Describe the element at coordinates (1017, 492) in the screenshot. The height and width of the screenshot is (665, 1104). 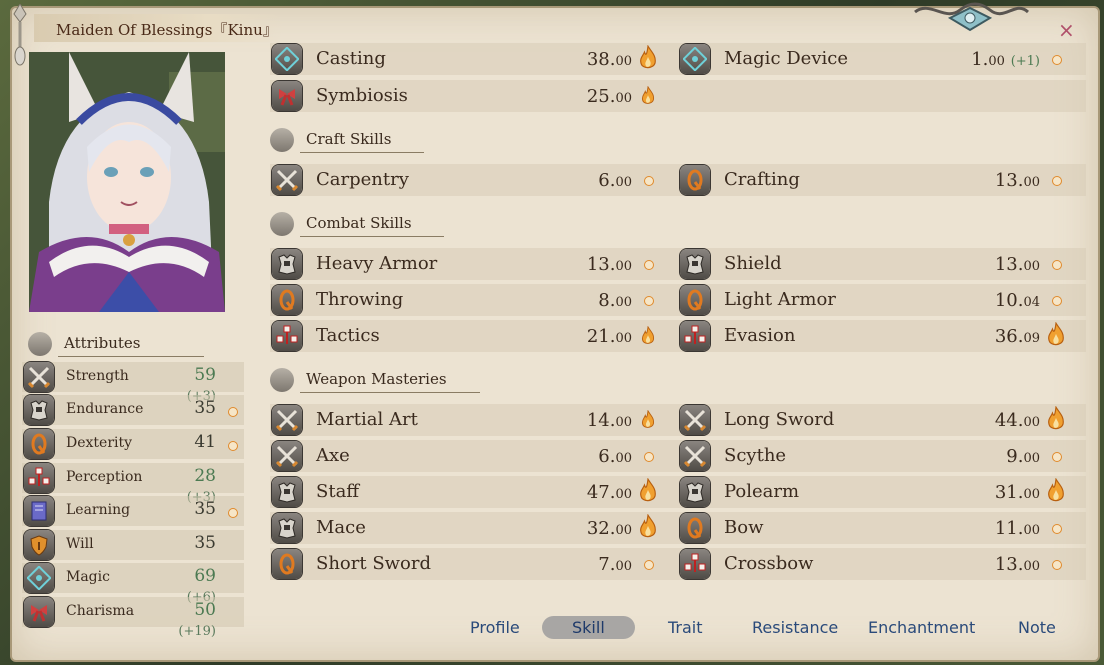
I see `skill-value: 31.00` at that location.